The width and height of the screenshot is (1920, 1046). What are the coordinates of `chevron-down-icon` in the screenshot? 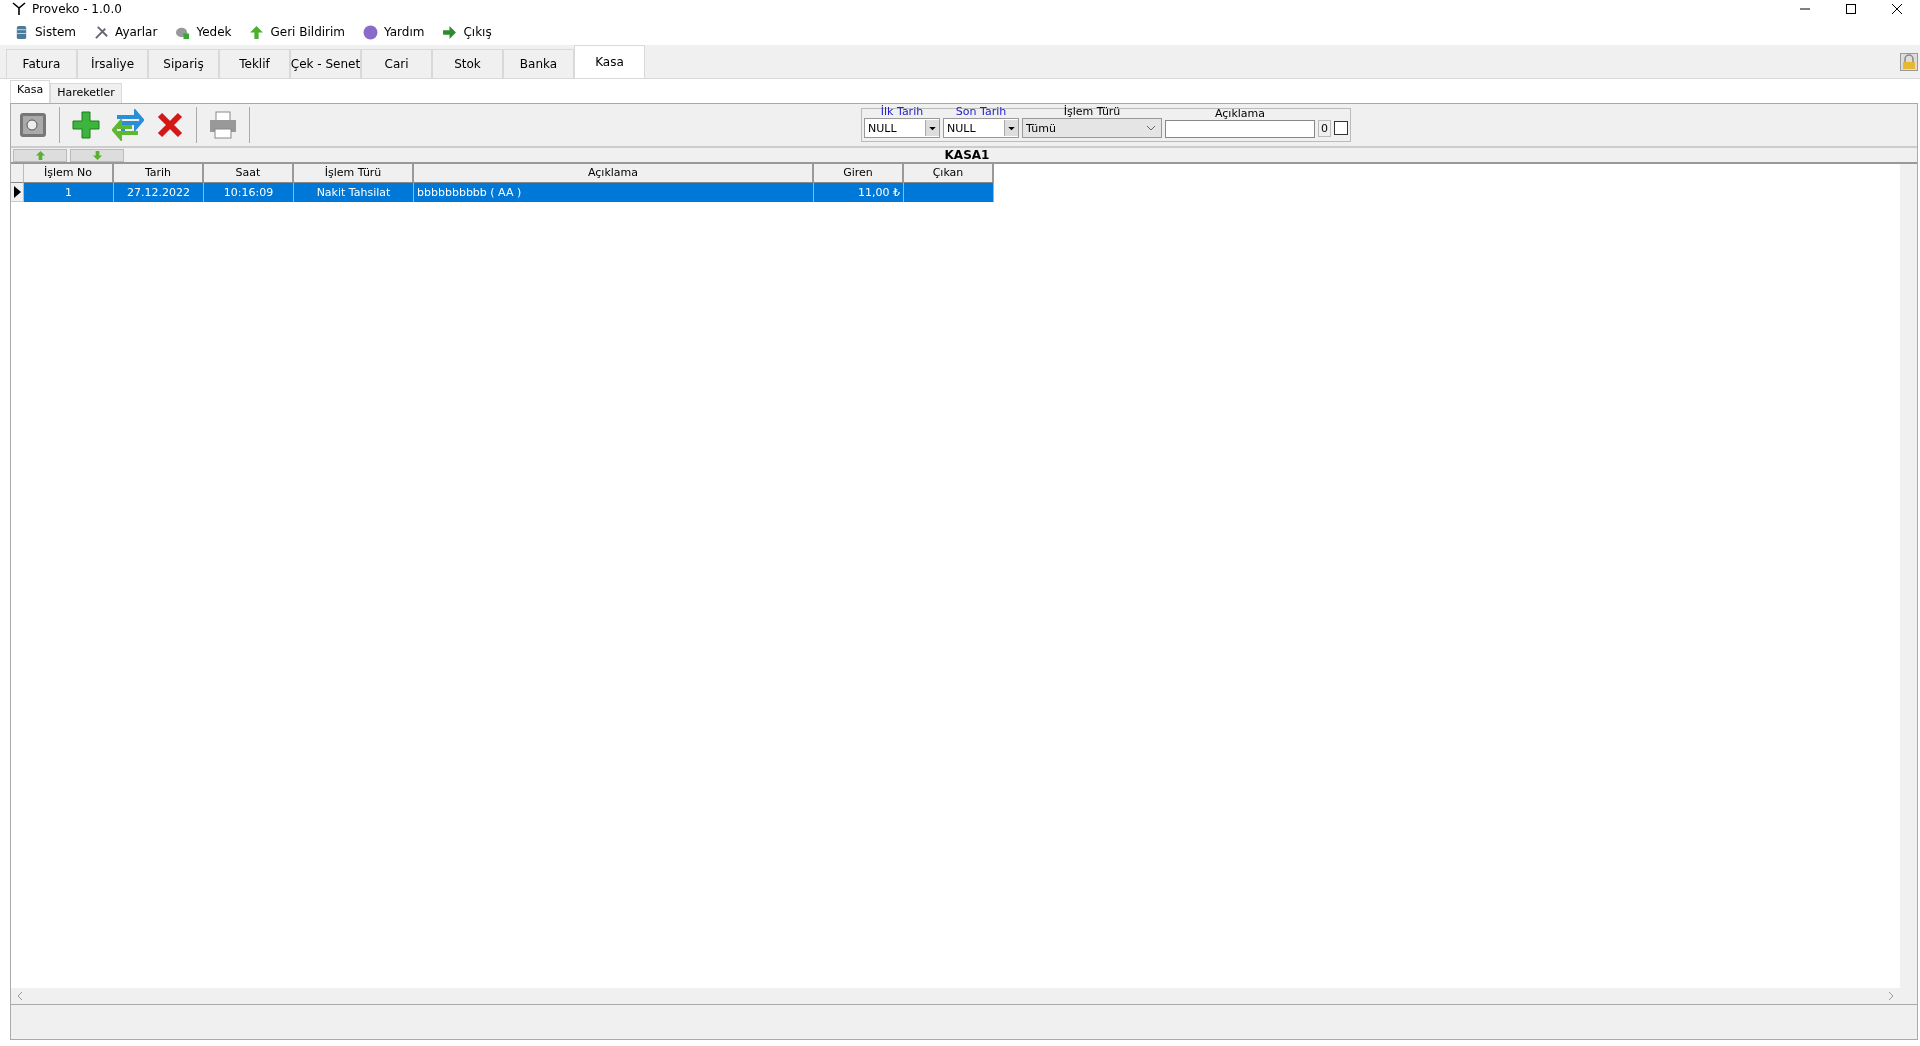 It's located at (1151, 128).